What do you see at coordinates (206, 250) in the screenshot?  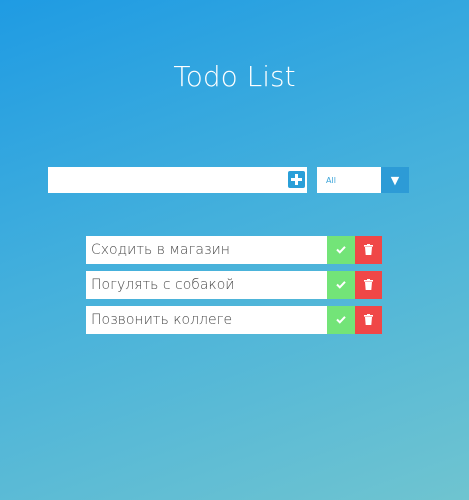 I see `todo-text: Сходить в магазин` at bounding box center [206, 250].